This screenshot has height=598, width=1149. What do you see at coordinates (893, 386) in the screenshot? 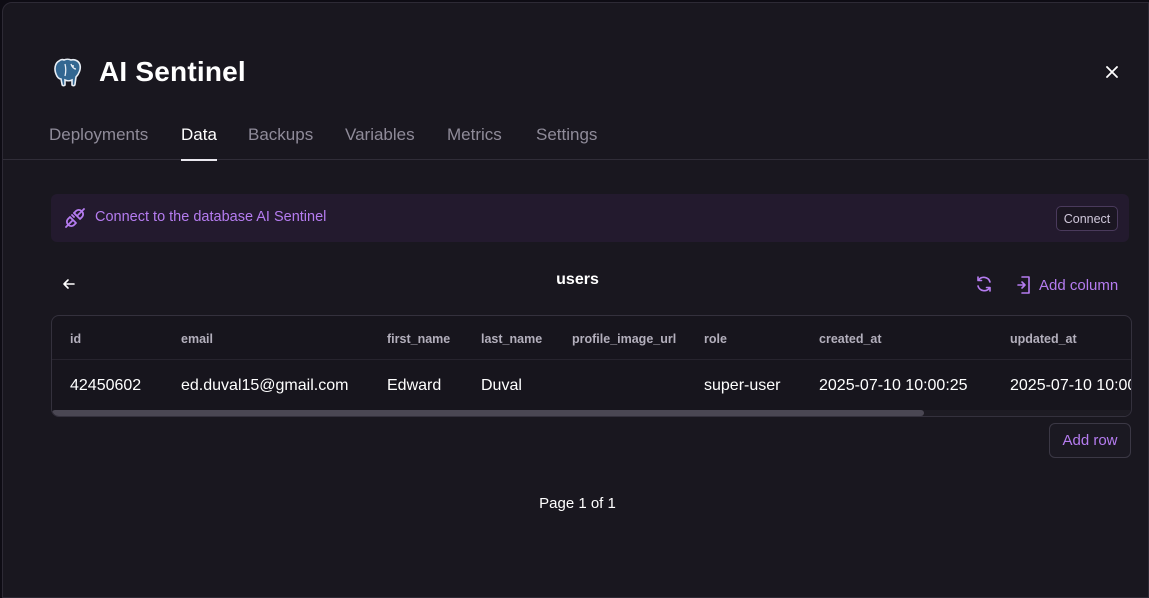
I see `cell-created-at: 2025-07-10 10:00:25` at bounding box center [893, 386].